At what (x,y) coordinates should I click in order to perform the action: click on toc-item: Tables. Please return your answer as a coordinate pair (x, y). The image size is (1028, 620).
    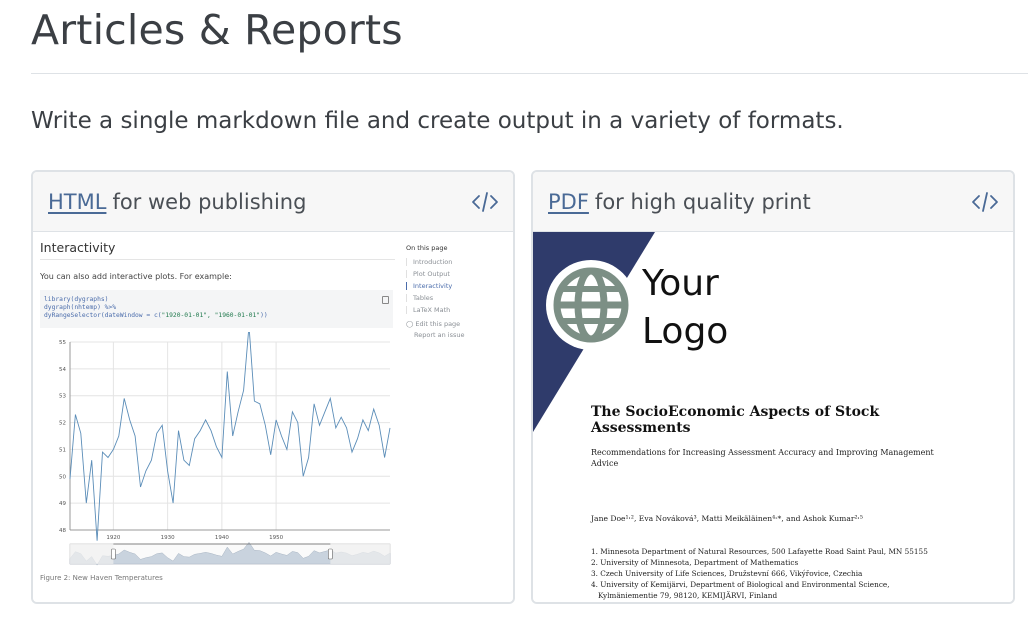
    Looking at the image, I should click on (435, 298).